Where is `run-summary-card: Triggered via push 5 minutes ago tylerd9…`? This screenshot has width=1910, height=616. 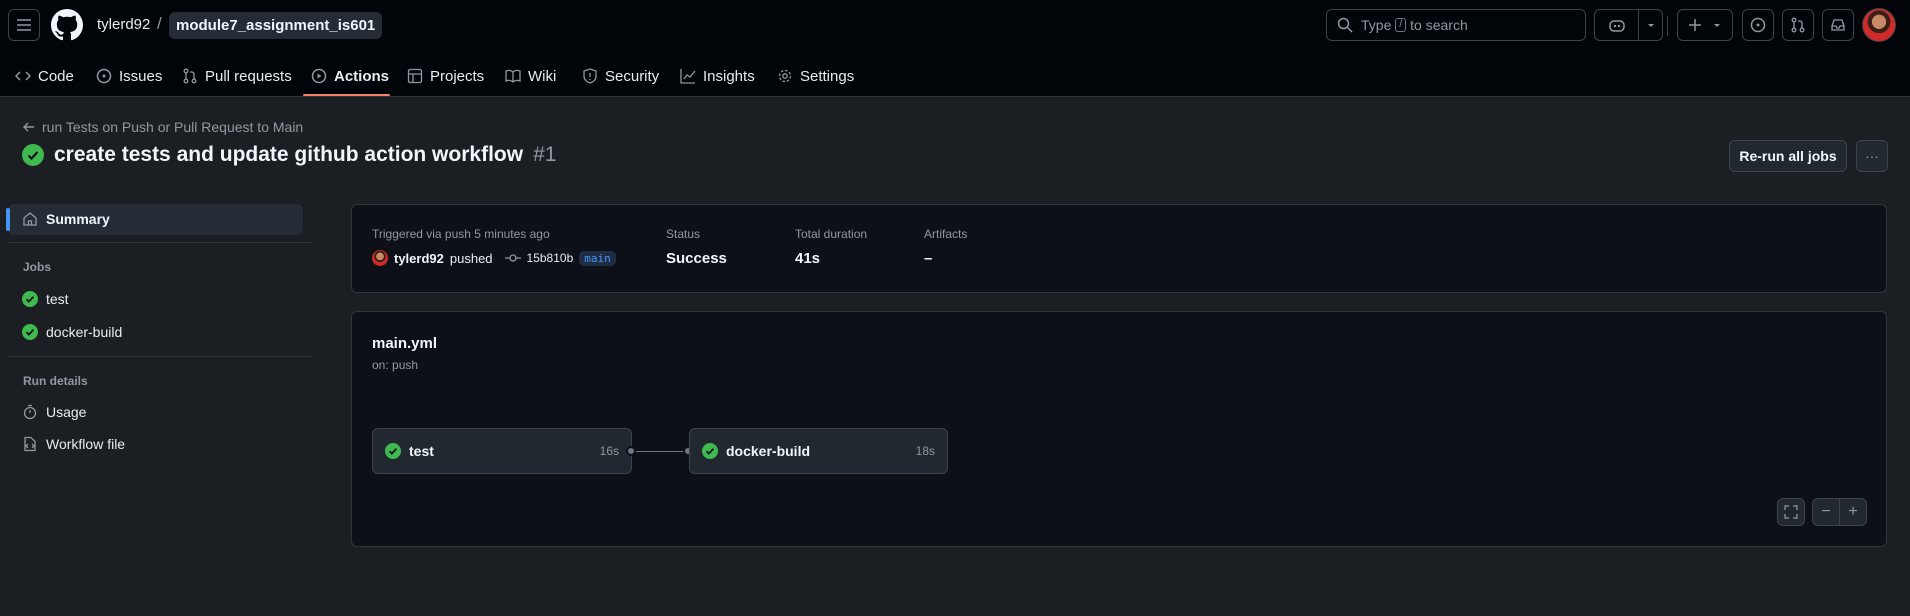
run-summary-card: Triggered via push 5 minutes ago tylerd9… is located at coordinates (1119, 248).